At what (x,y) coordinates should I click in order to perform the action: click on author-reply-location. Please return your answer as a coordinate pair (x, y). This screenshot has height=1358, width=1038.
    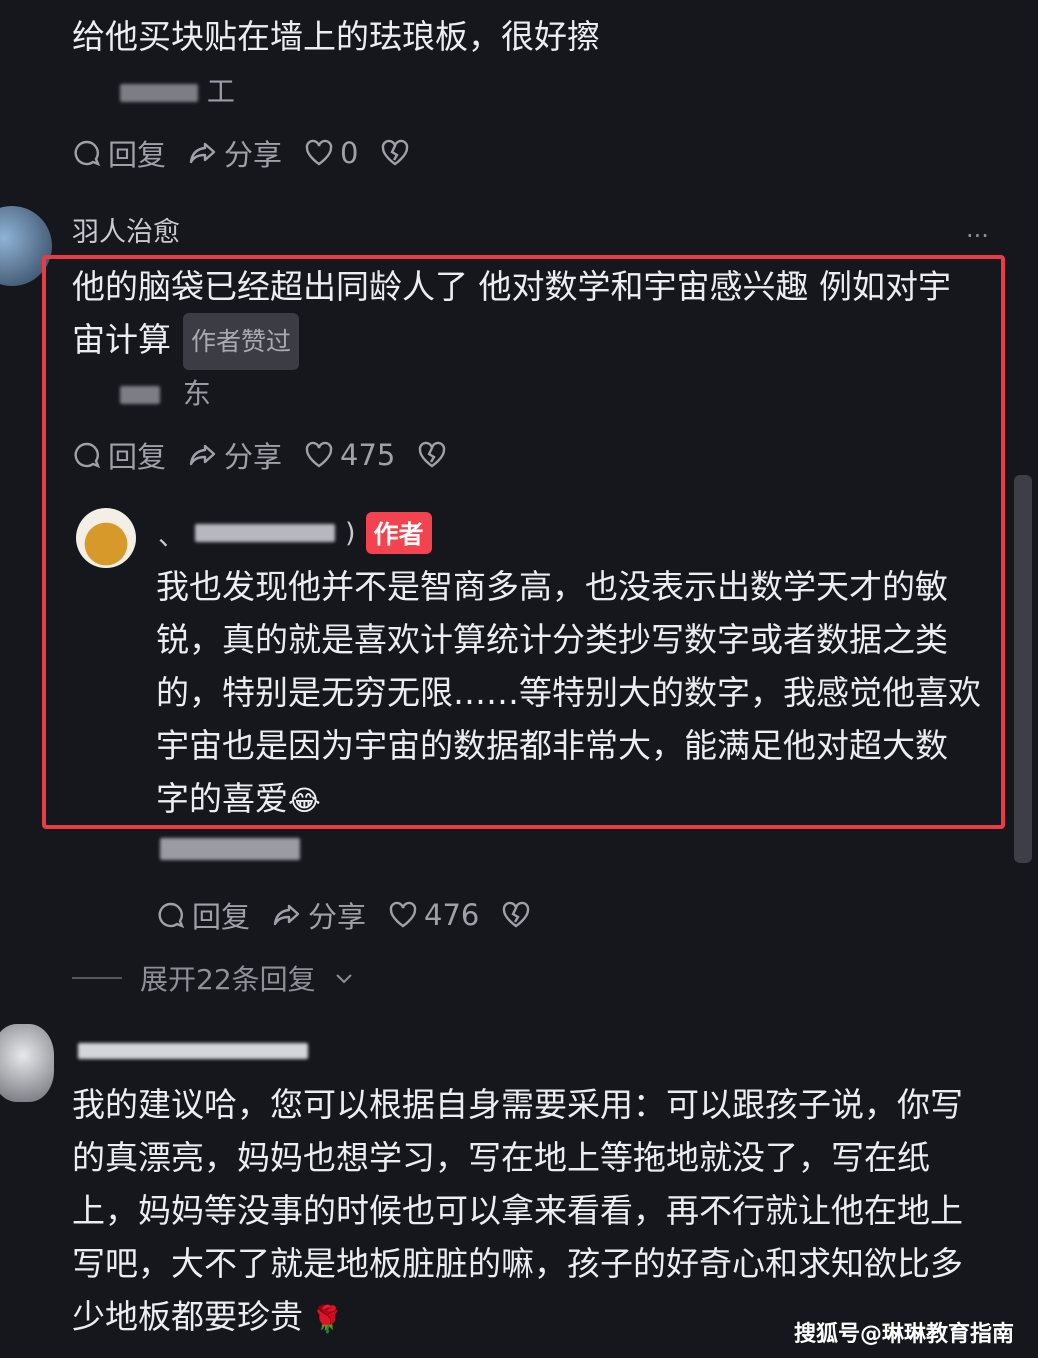
    Looking at the image, I should click on (230, 849).